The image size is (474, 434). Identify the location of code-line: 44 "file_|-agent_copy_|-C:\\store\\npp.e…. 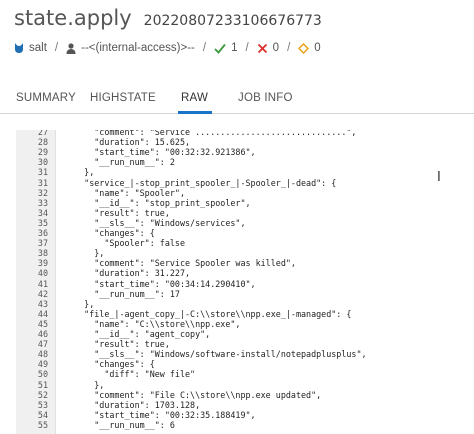
(245, 314).